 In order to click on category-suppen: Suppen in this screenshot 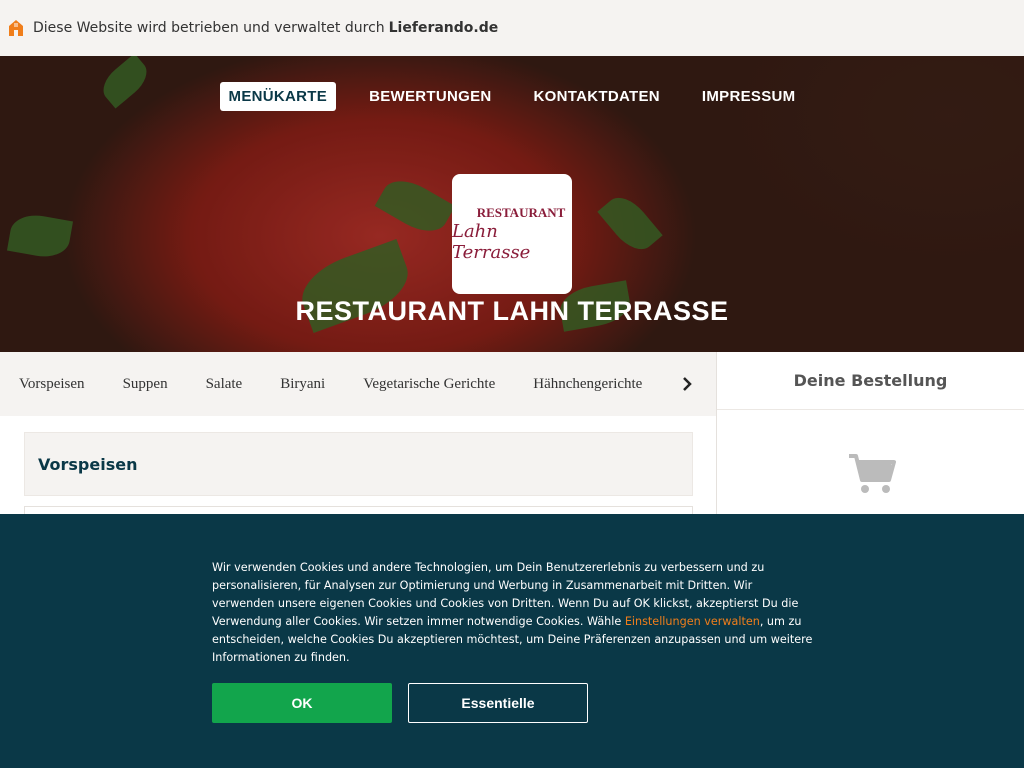, I will do `click(145, 384)`.